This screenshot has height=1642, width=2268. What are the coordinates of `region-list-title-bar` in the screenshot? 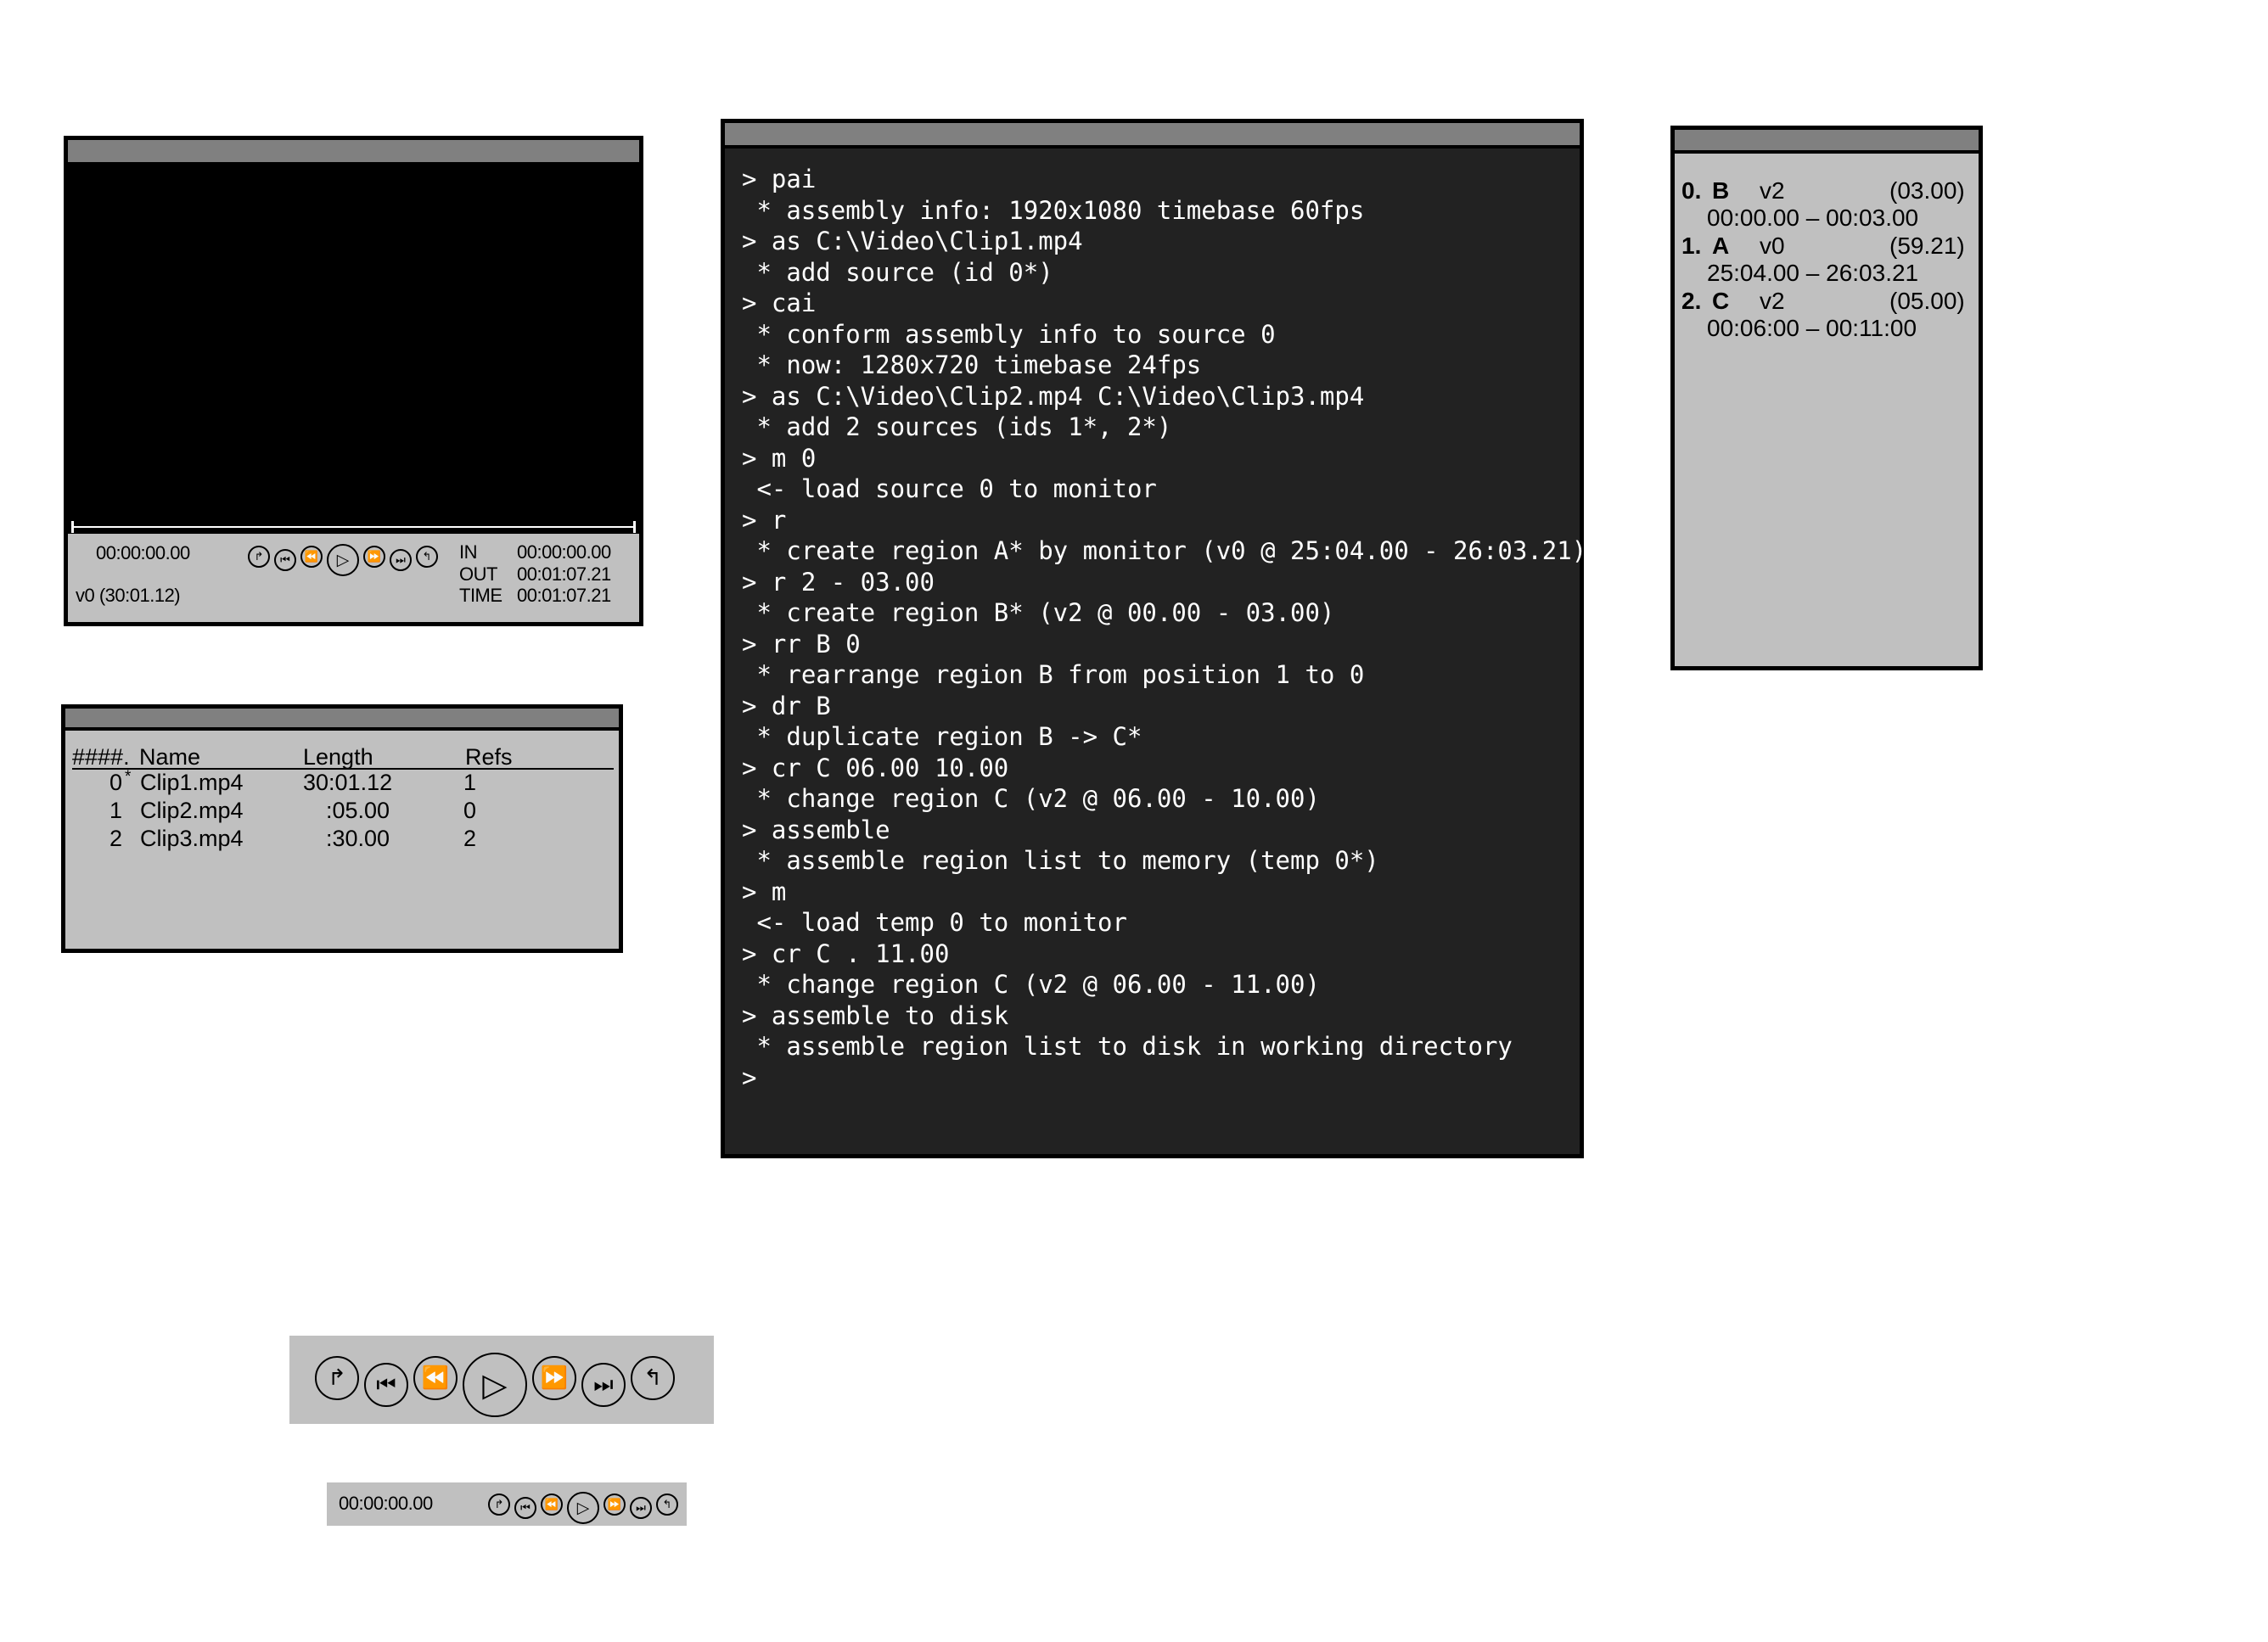 It's located at (1827, 142).